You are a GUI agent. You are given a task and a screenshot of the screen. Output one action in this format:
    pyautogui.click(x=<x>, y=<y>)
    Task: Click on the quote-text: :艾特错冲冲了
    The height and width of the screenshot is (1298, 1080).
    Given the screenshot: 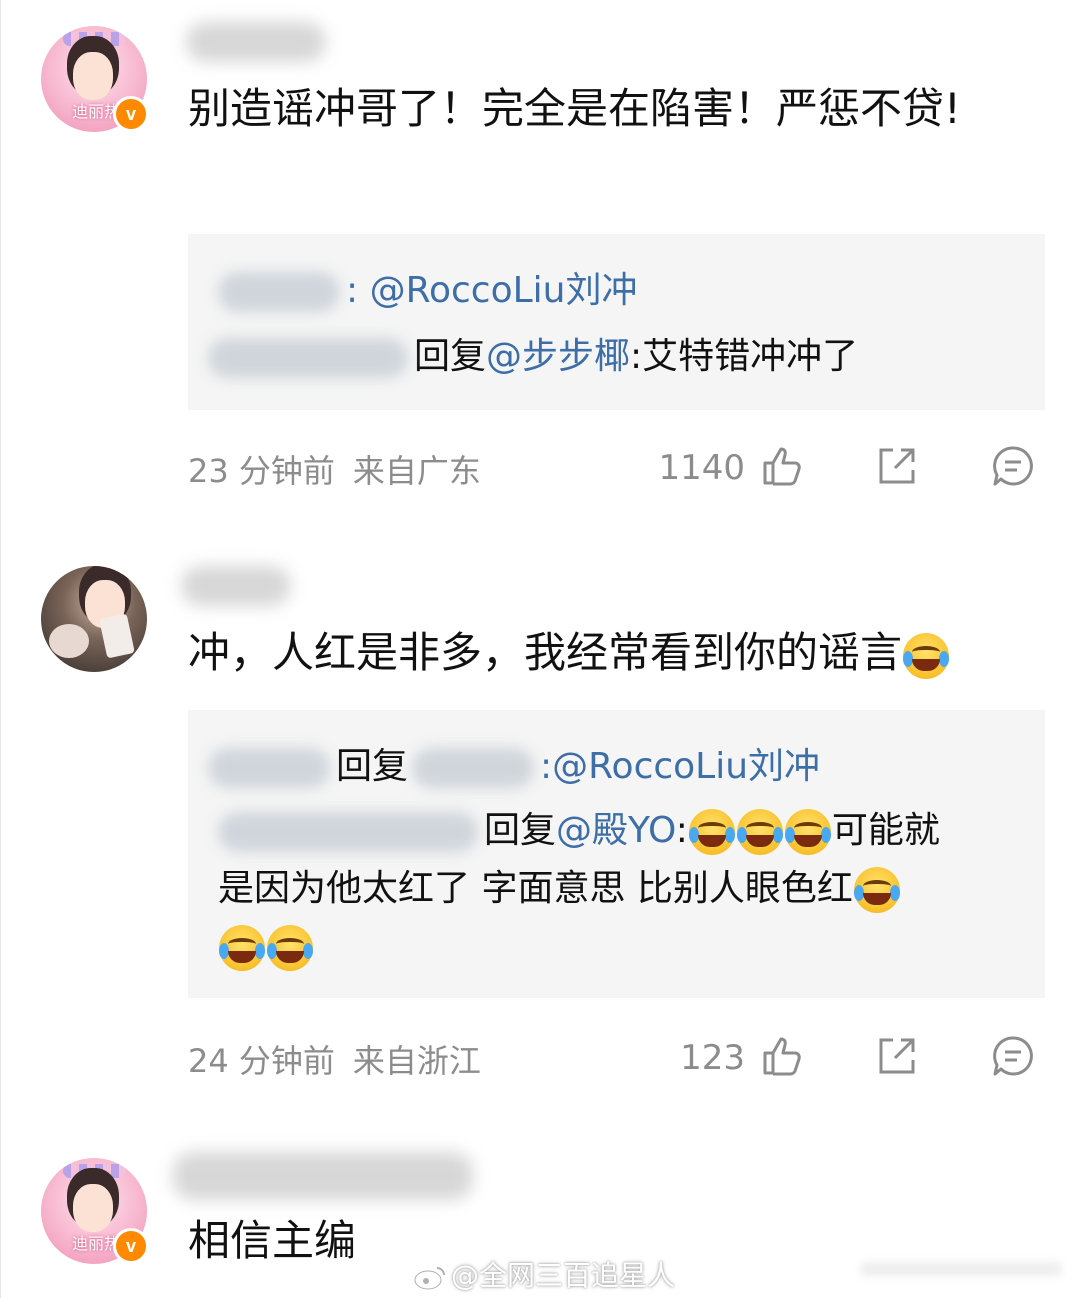 What is the action you would take?
    pyautogui.click(x=744, y=356)
    